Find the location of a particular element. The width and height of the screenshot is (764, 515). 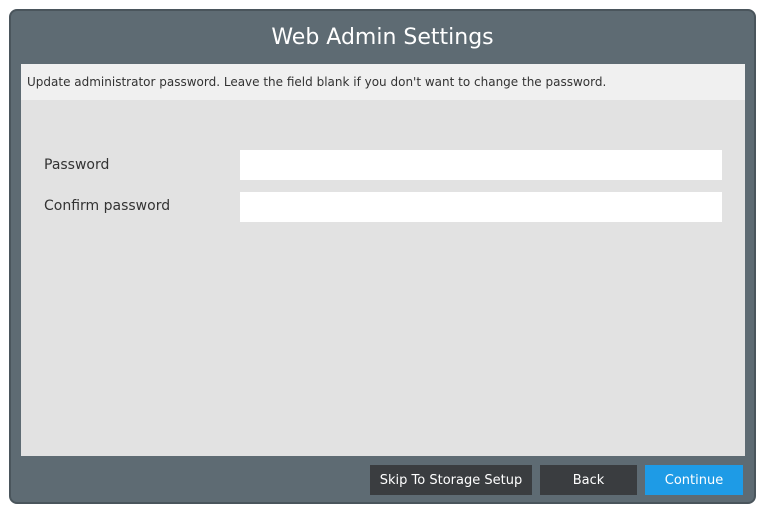

continue-button: Continue is located at coordinates (694, 480).